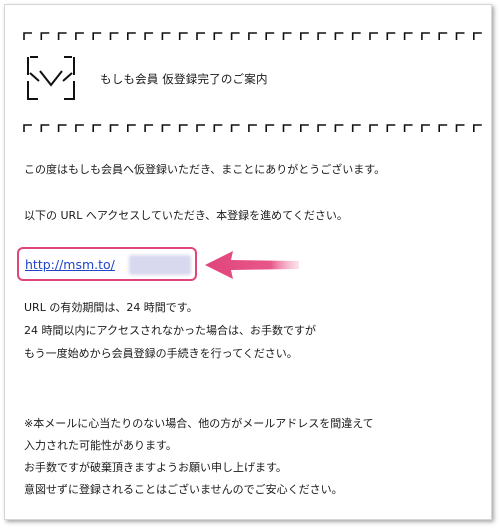 The width and height of the screenshot is (500, 531). Describe the element at coordinates (205, 169) in the screenshot. I see `greeting-text: この度はもしも会員へ仮登録いただき、まことにありがとうございます。` at that location.